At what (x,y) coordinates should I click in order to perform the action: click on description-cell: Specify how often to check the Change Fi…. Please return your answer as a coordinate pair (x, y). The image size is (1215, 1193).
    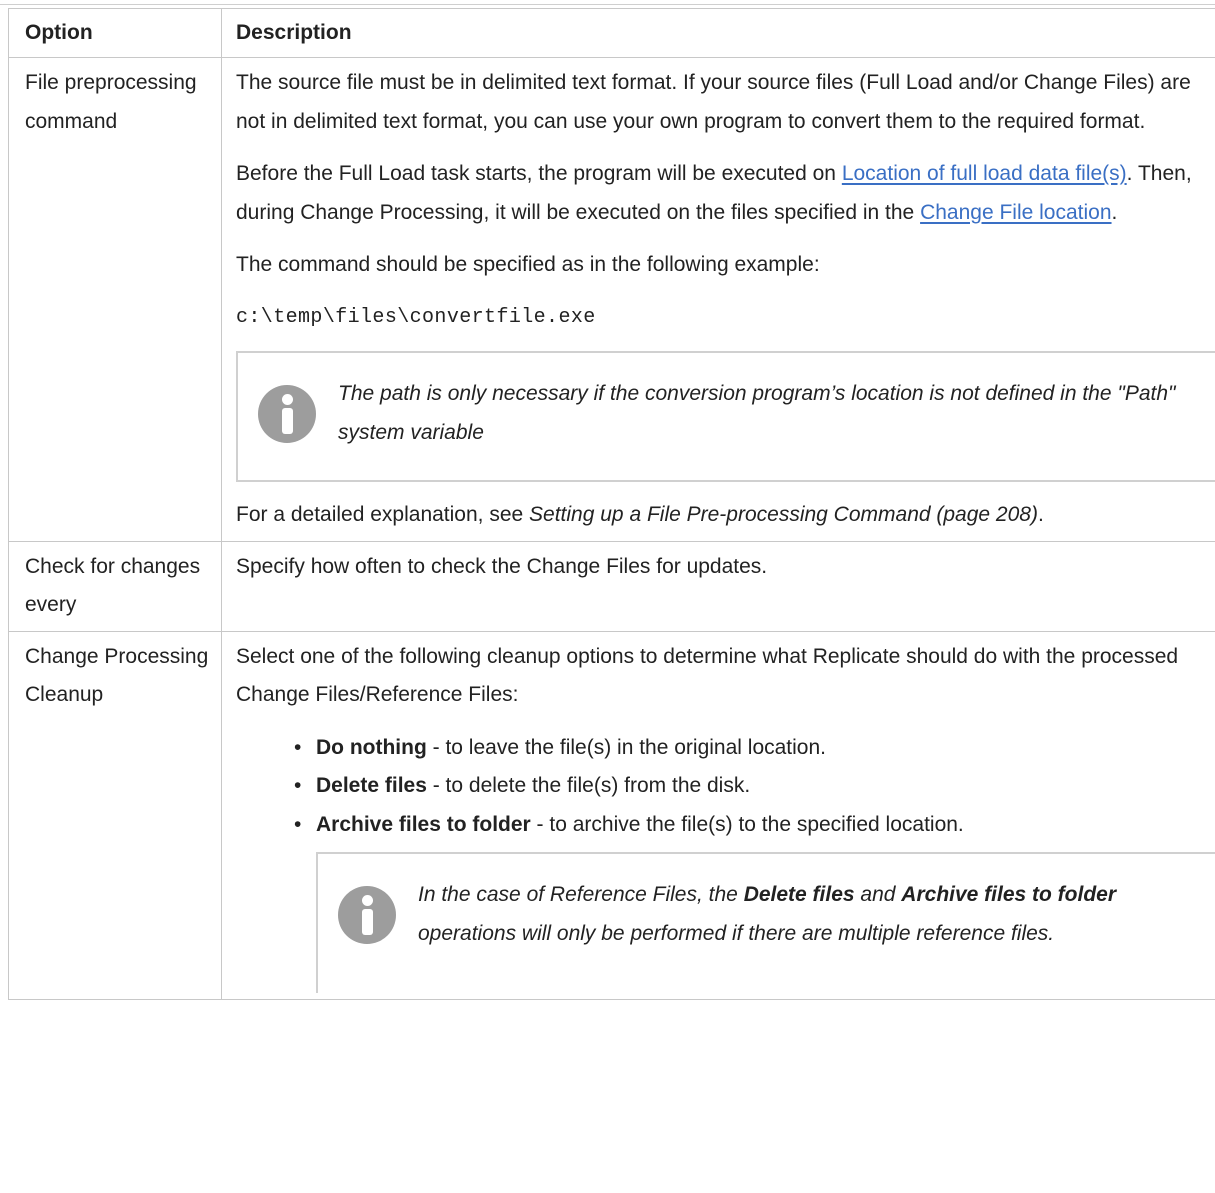
    Looking at the image, I should click on (718, 586).